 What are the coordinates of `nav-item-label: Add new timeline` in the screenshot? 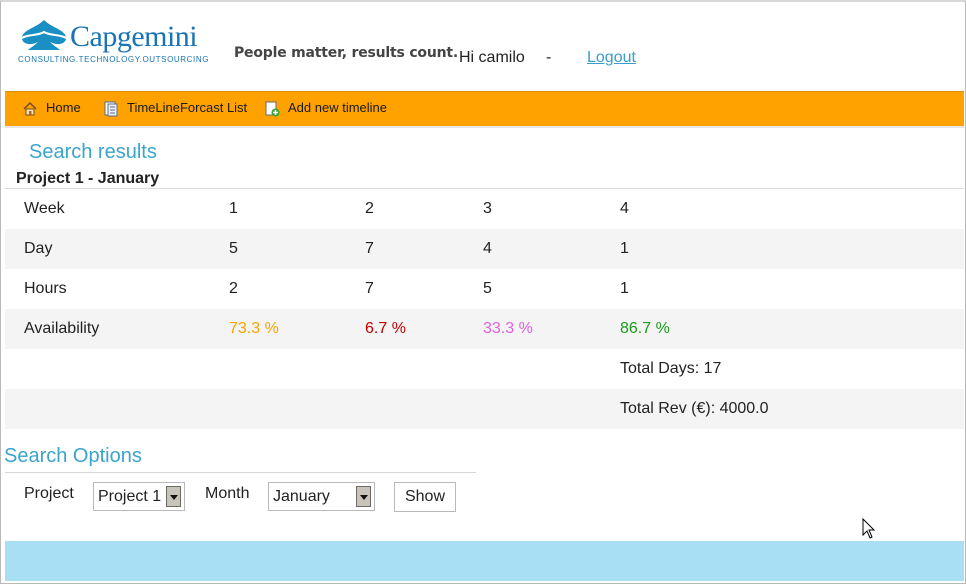 It's located at (337, 107).